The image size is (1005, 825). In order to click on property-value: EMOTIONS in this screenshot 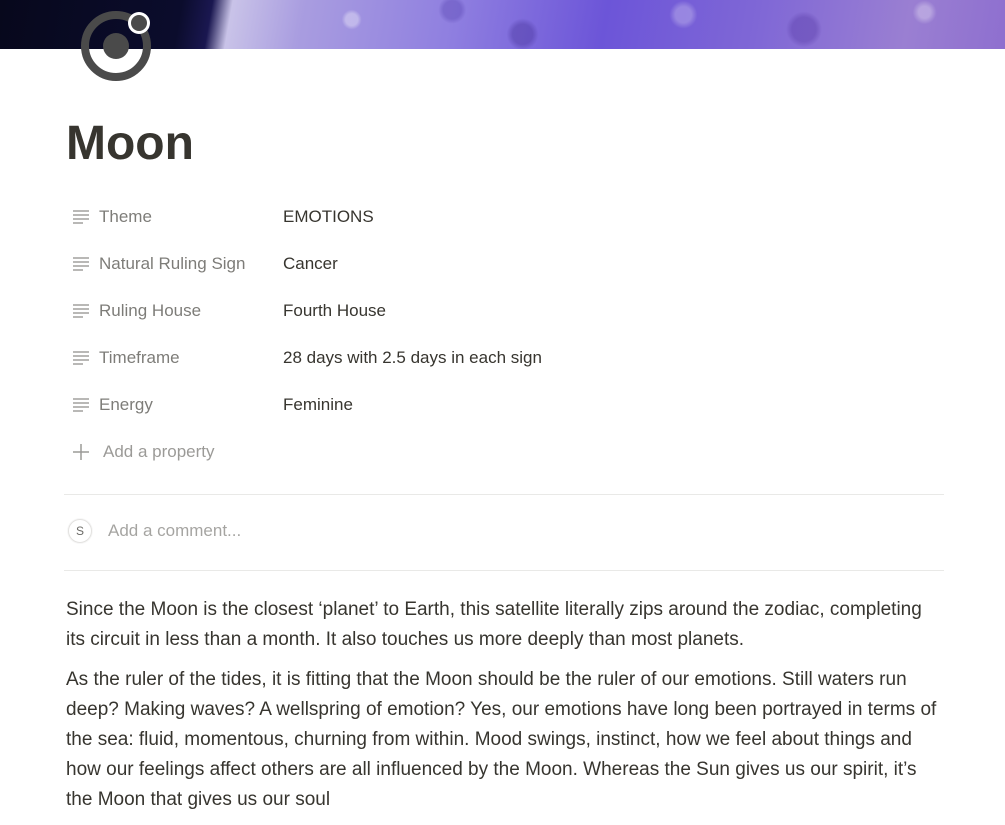, I will do `click(328, 217)`.